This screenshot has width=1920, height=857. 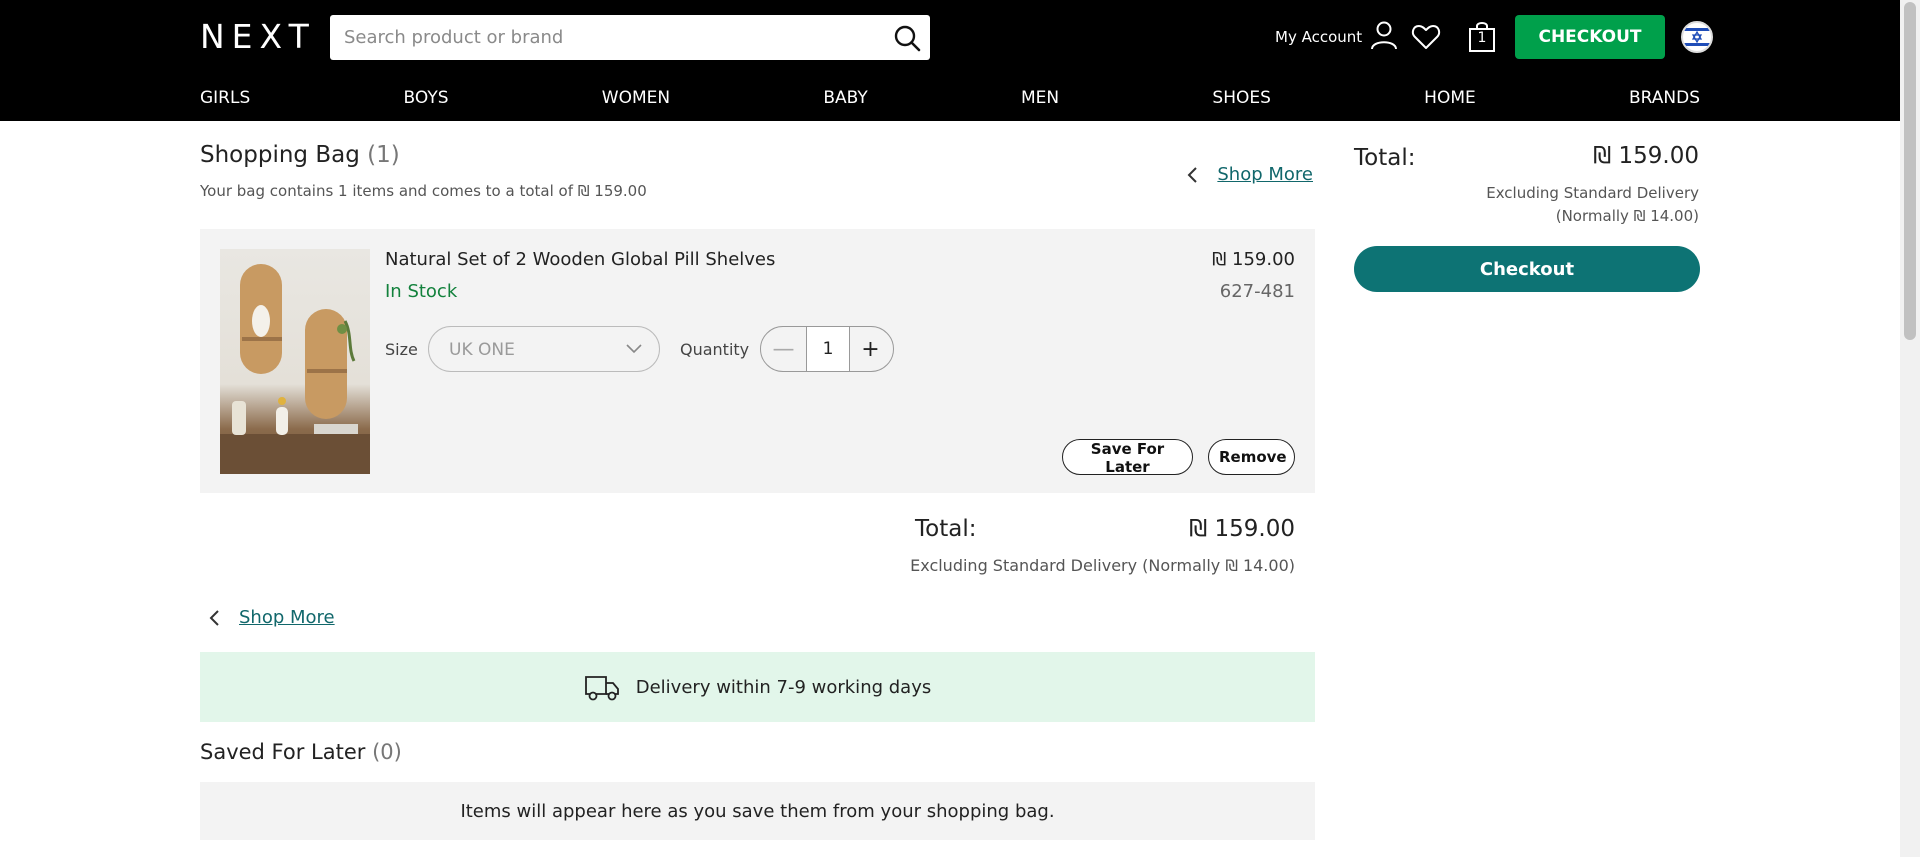 What do you see at coordinates (1253, 259) in the screenshot?
I see `product-price: ₪ 159.00` at bounding box center [1253, 259].